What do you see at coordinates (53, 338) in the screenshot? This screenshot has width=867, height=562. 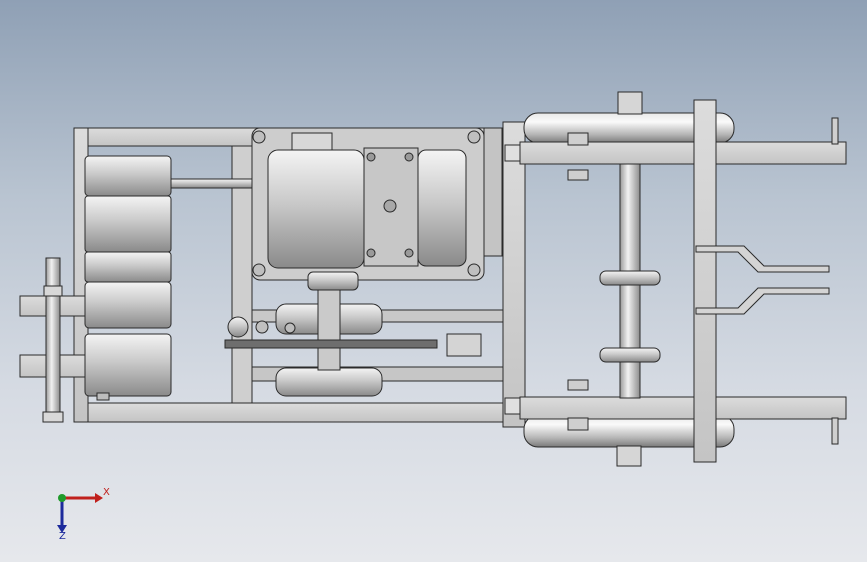 I see `left-threaded-rod` at bounding box center [53, 338].